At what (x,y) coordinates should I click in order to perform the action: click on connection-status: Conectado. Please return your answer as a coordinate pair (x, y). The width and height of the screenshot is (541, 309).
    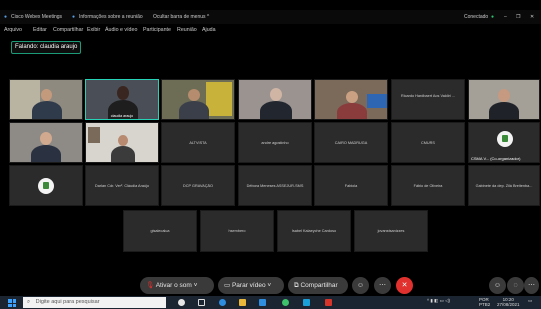
    Looking at the image, I should click on (476, 17).